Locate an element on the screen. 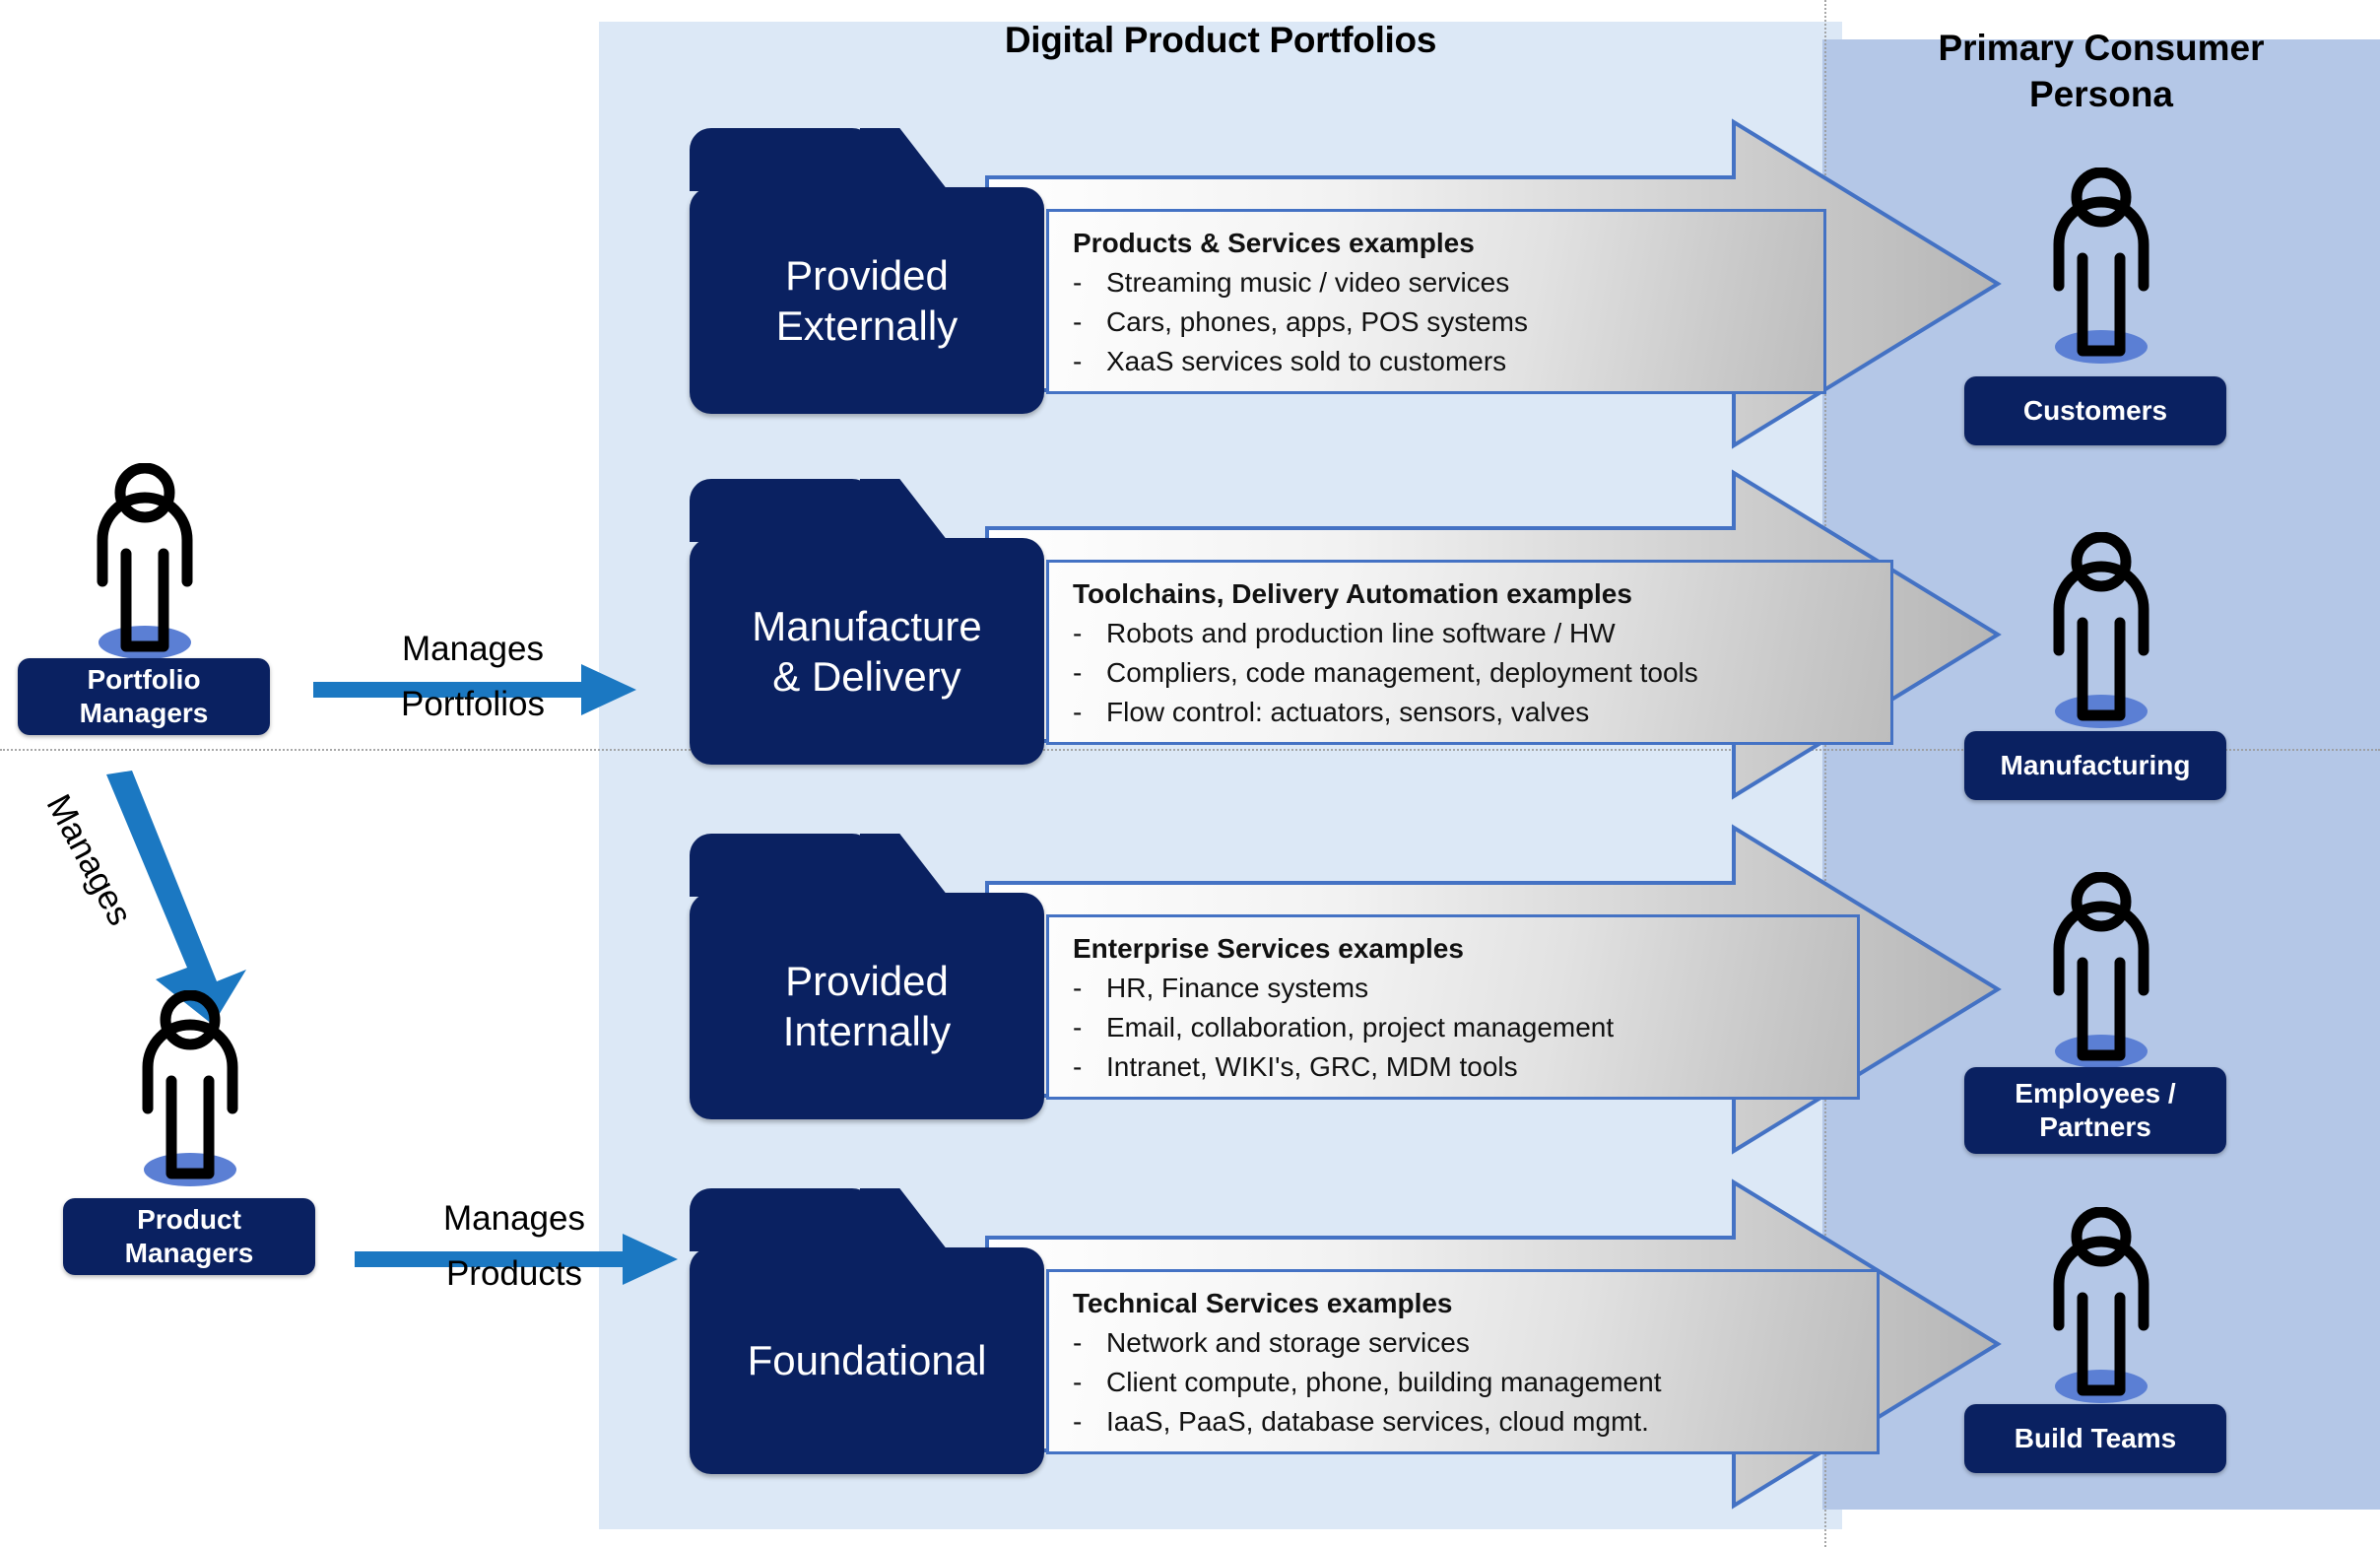 The height and width of the screenshot is (1547, 2380). list-item: - XaaS services sold to customers is located at coordinates (1437, 361).